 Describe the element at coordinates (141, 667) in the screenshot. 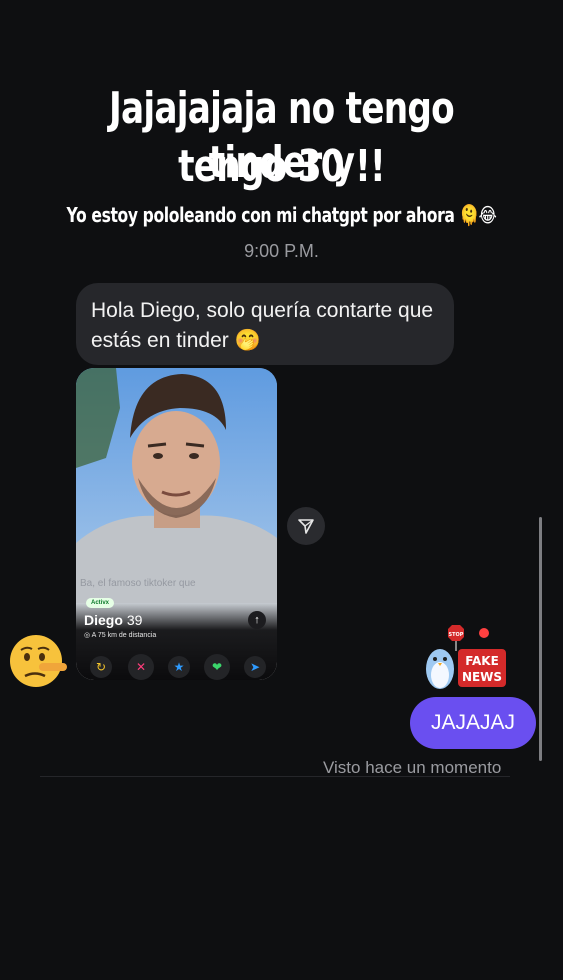

I see `nope-icon: ✕` at that location.